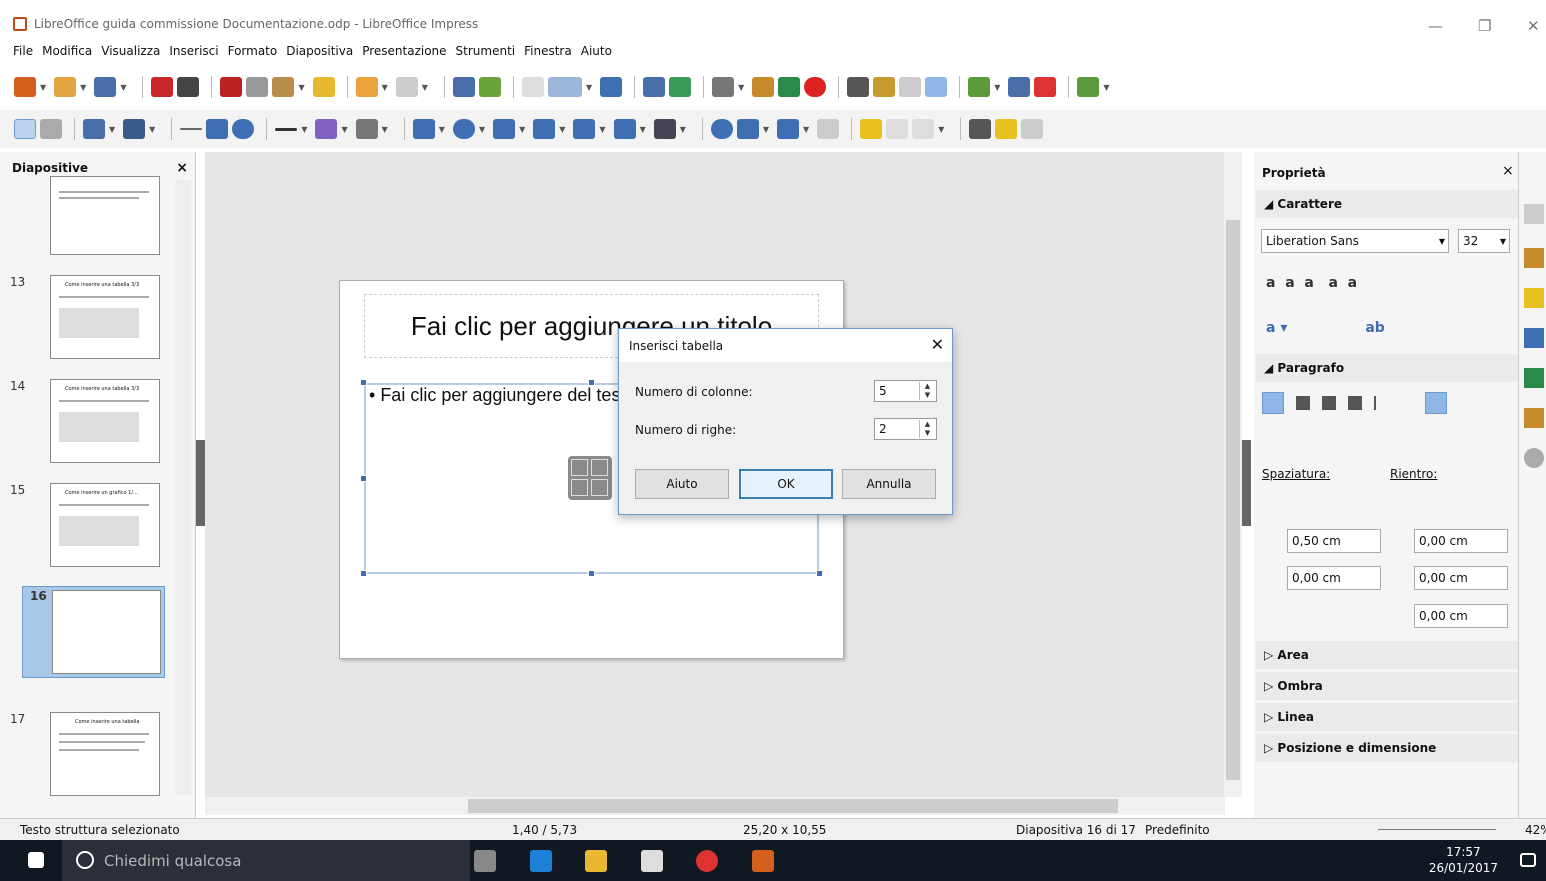 This screenshot has height=881, width=1546. I want to click on slide-layout-dropdown-icon: ▼, so click(1106, 87).